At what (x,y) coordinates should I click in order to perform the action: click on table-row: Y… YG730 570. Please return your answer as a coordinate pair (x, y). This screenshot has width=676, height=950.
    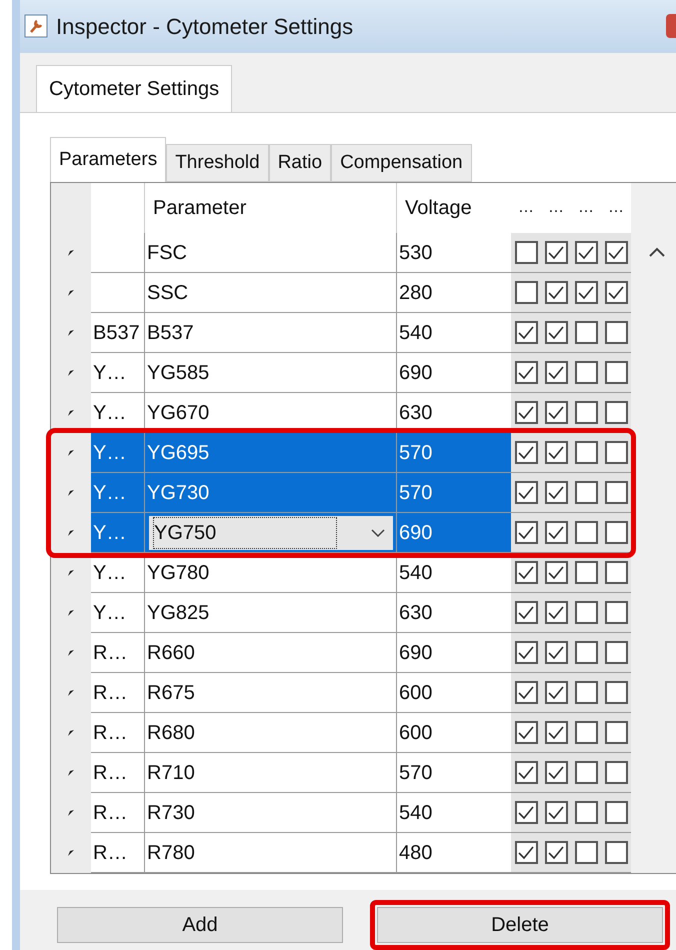
    Looking at the image, I should click on (341, 493).